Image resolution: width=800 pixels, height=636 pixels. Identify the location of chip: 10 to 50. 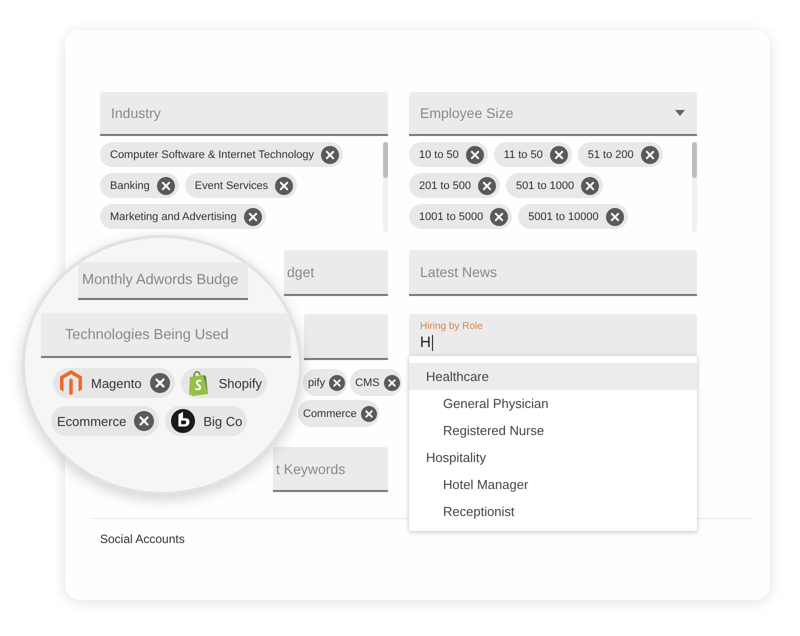
(448, 154).